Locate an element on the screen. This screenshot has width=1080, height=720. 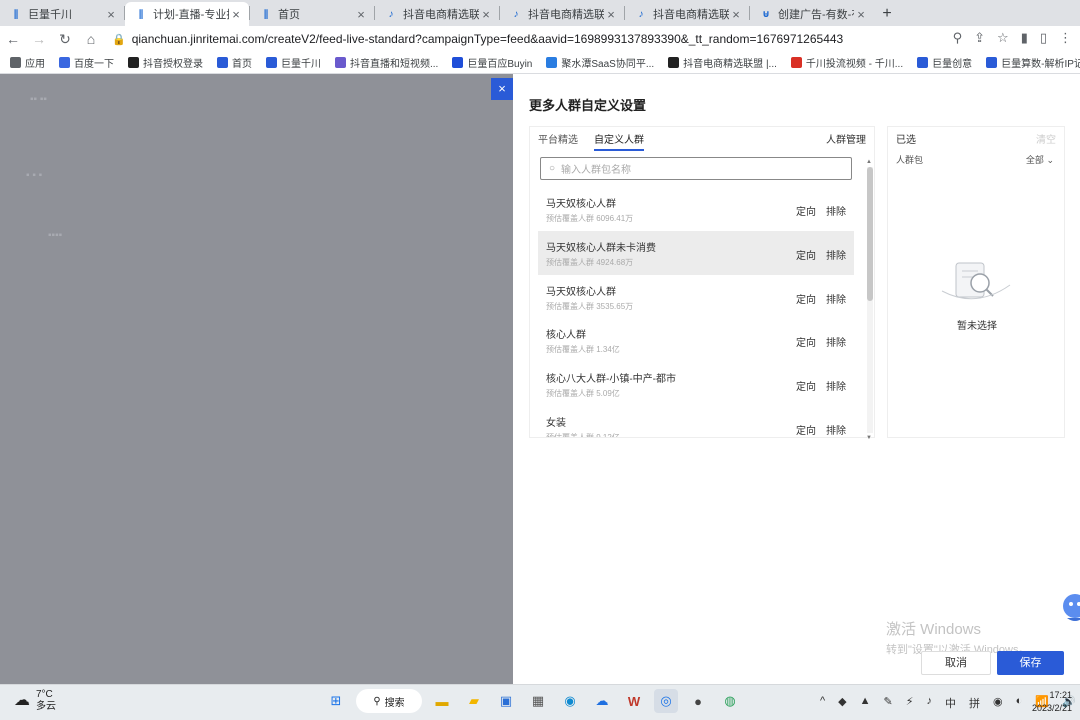
audience-tab: 自定义人群 is located at coordinates (619, 141).